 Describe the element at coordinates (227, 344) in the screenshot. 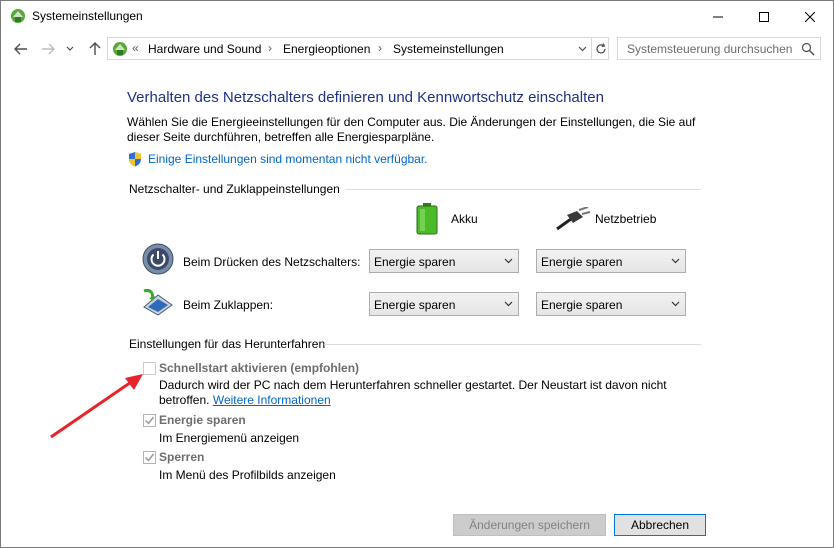

I see `shutdown-section-title: Einstellungen für das Herunterfahren` at that location.